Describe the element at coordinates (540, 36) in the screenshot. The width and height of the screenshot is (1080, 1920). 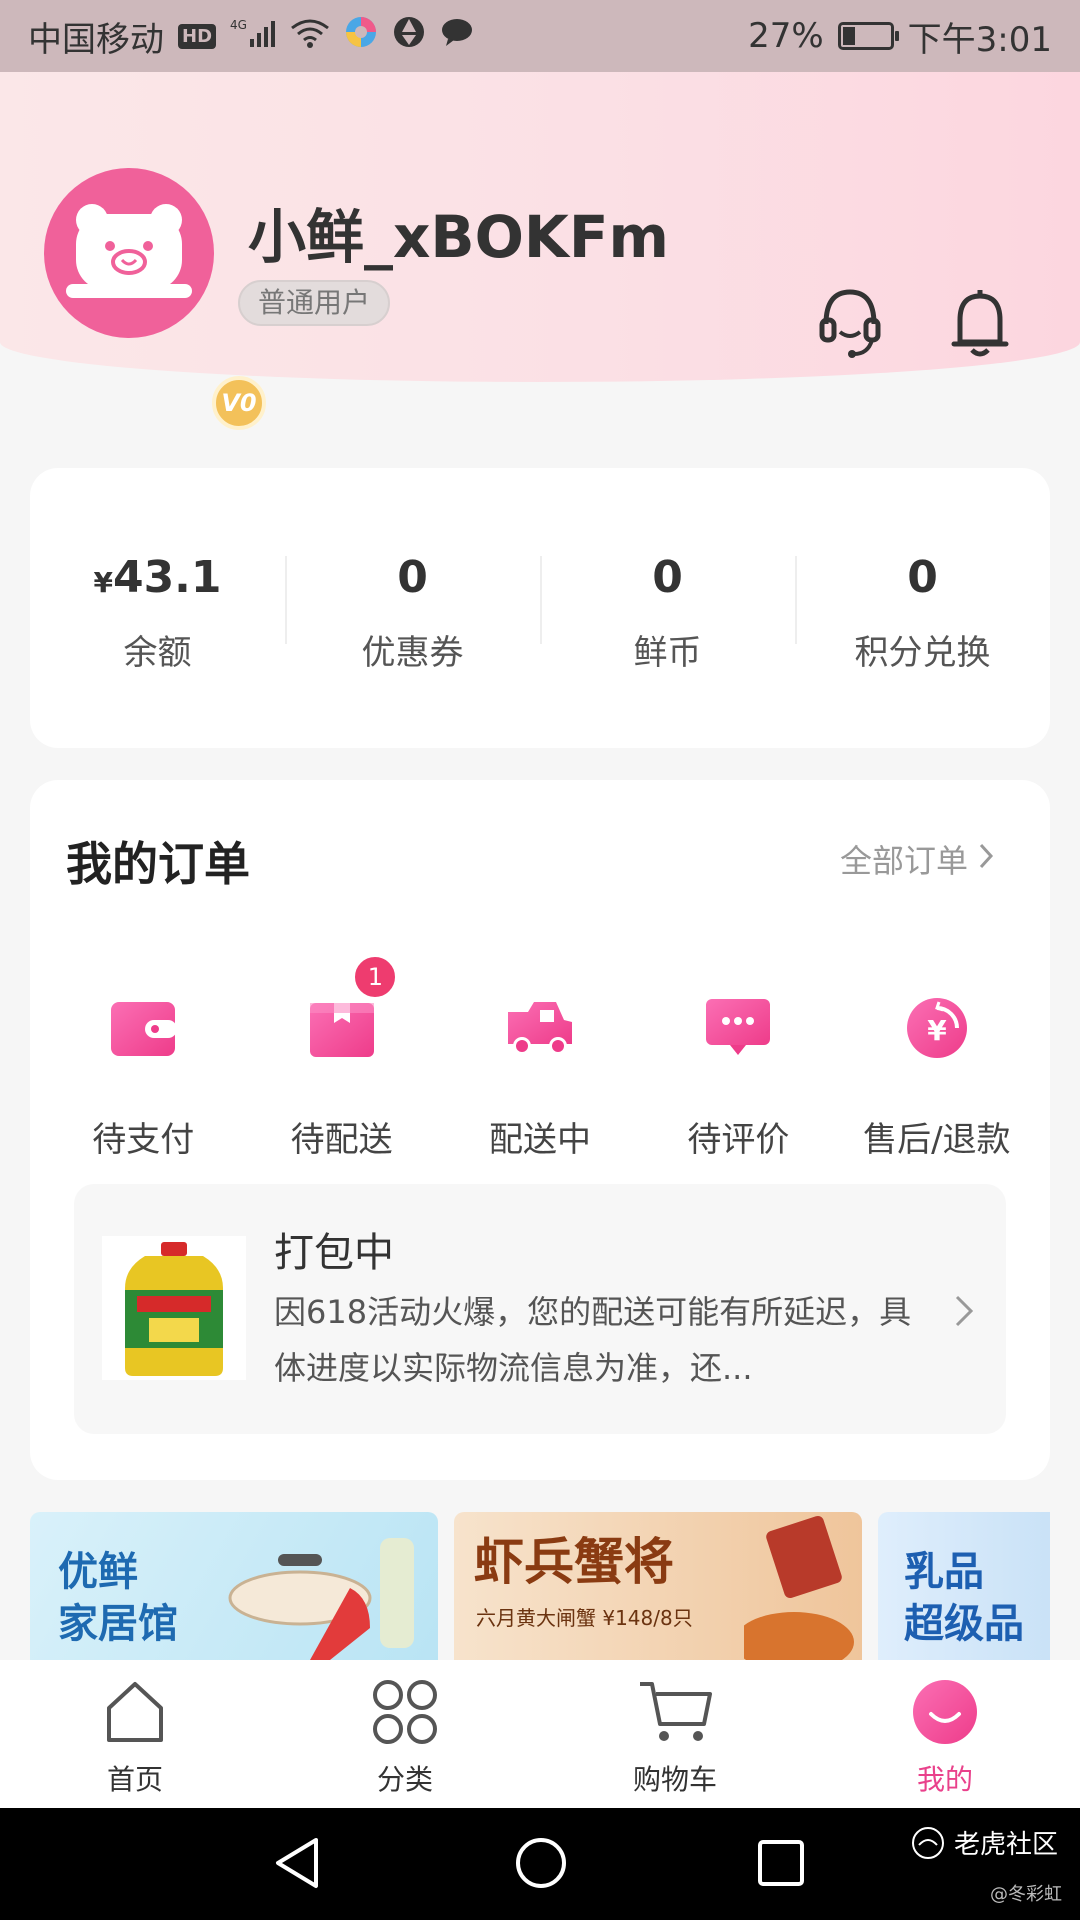
I see `status-bar: 中国移动 HD 4G 27% 下午3:01` at that location.